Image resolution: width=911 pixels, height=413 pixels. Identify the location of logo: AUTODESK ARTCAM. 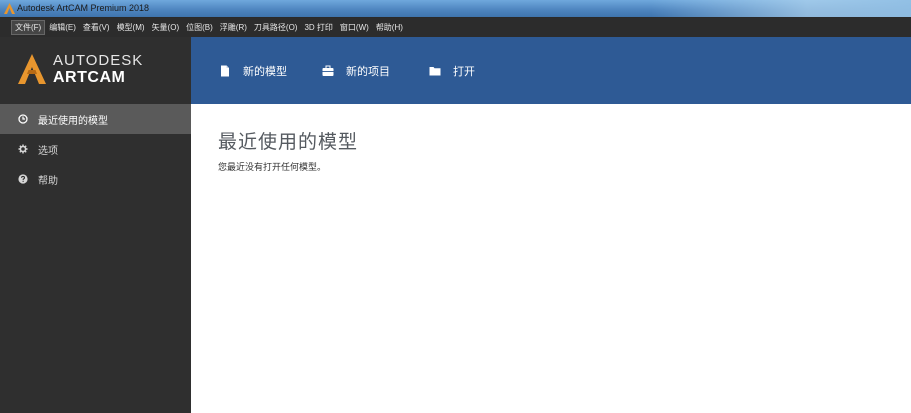
(95, 70).